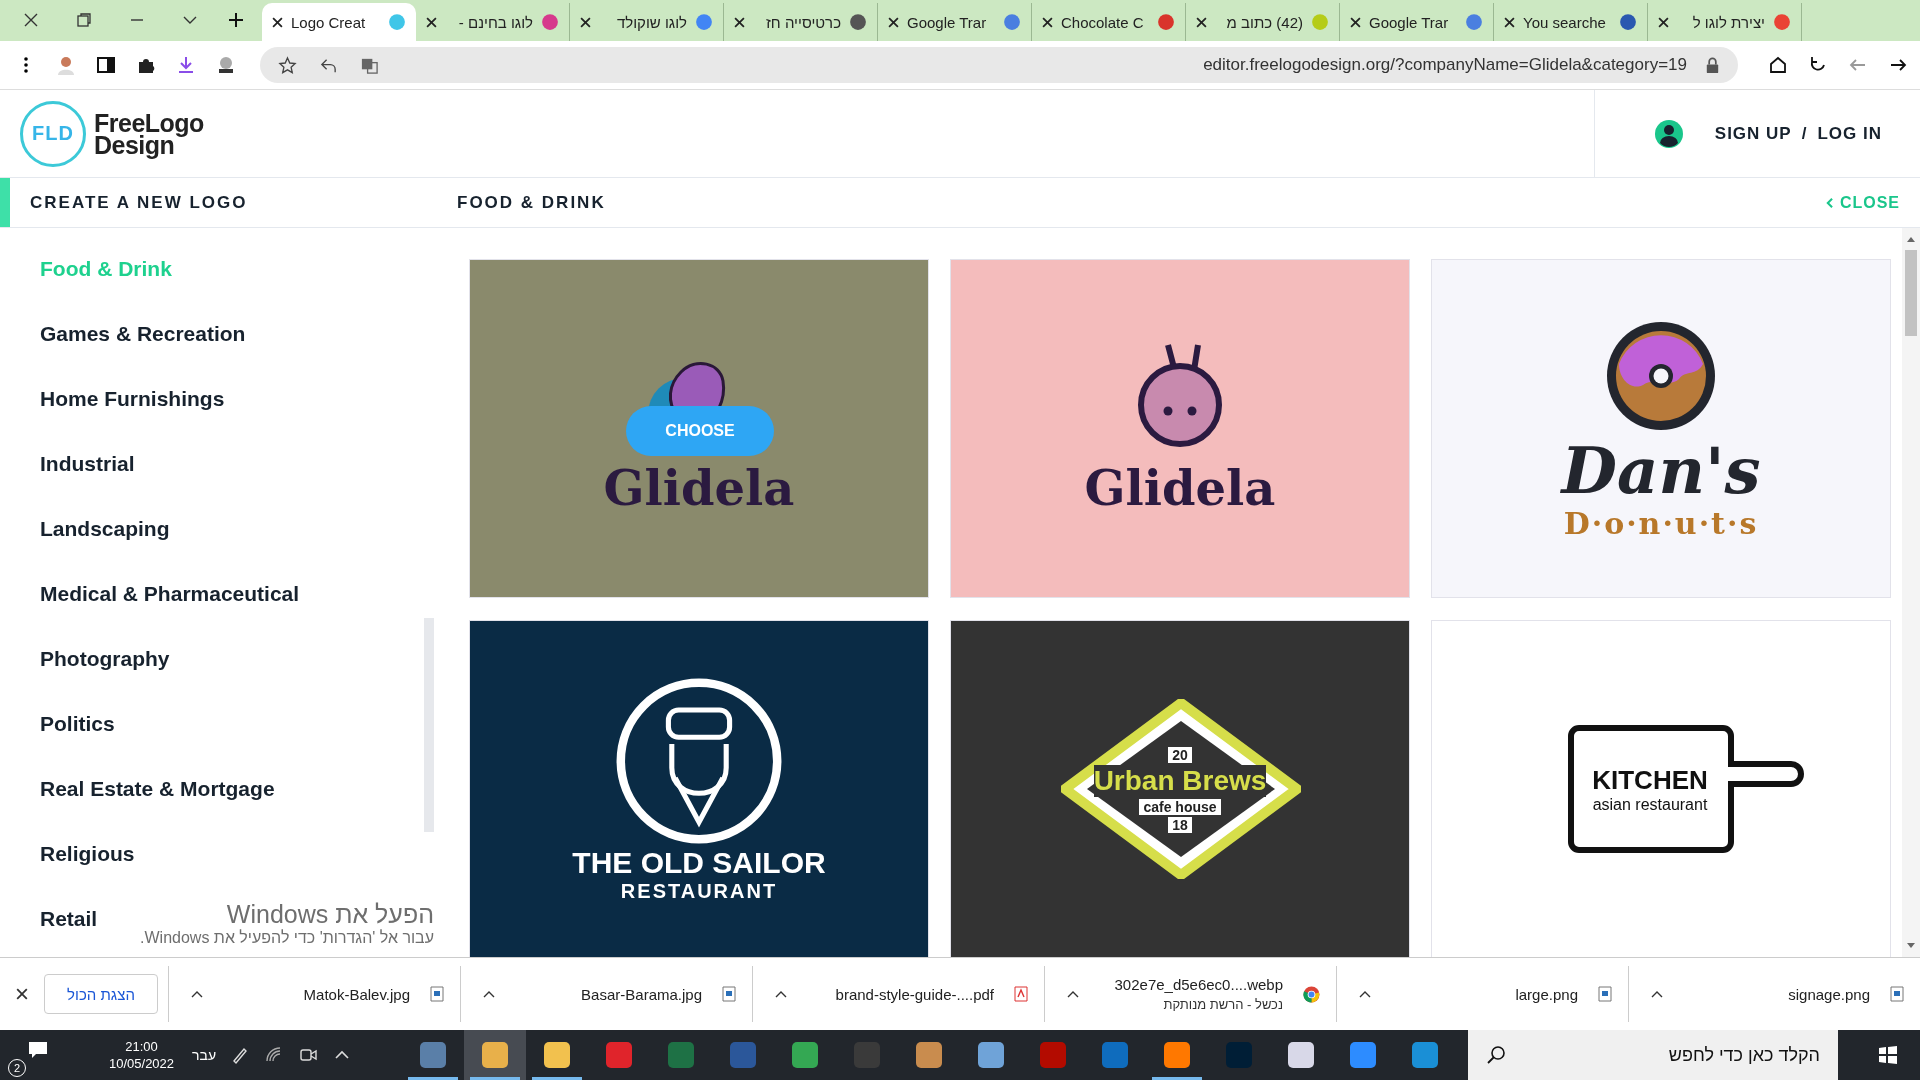 This screenshot has width=1920, height=1080. I want to click on category-item: Photography, so click(85, 658).